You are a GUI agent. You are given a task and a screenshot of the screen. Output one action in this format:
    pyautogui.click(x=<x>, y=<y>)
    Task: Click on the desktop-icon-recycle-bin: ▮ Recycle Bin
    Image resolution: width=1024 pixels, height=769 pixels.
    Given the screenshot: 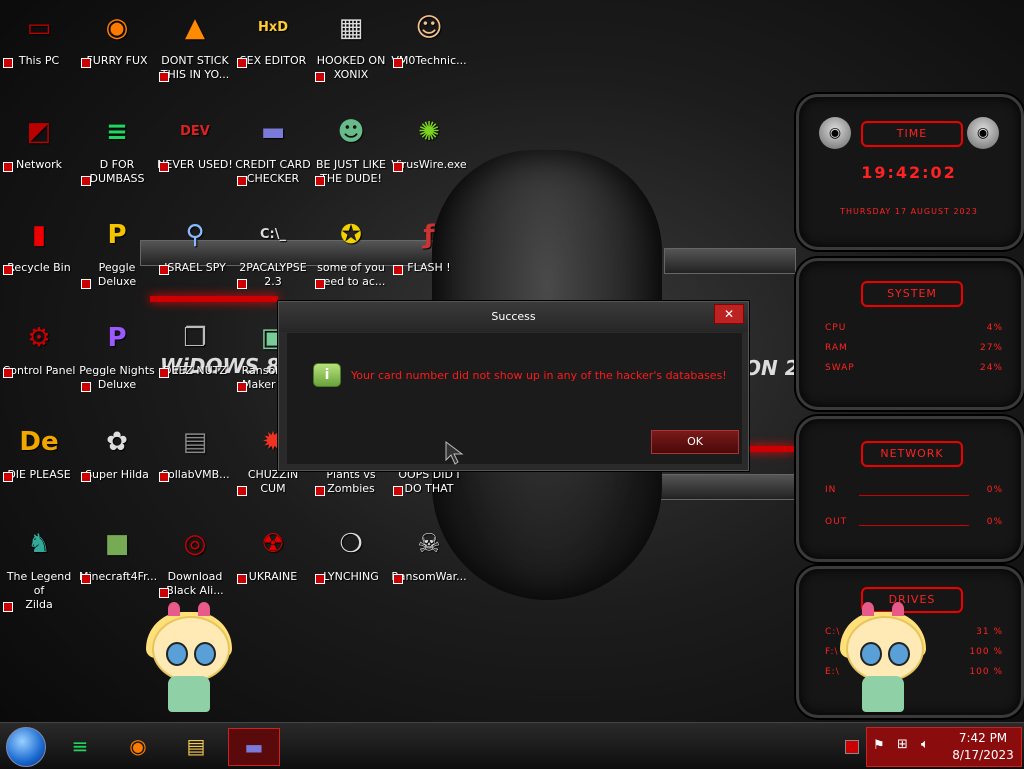 What is the action you would take?
    pyautogui.click(x=39, y=244)
    